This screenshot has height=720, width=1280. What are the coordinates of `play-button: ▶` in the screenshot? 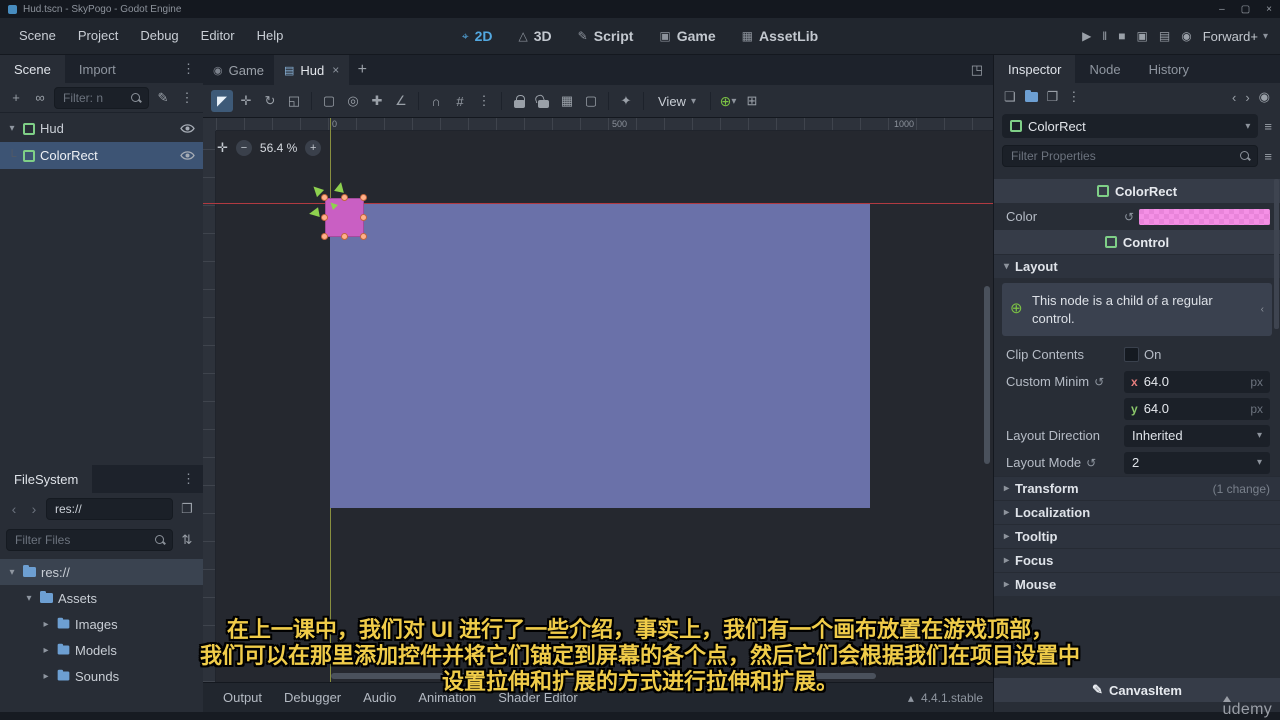 It's located at (1086, 36).